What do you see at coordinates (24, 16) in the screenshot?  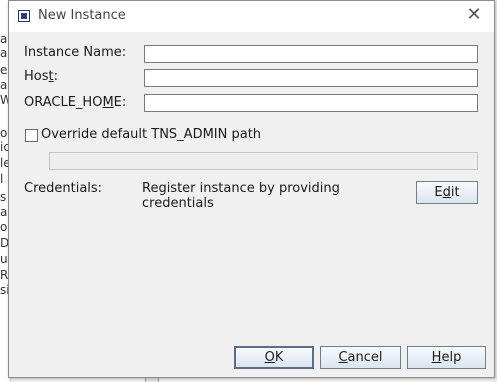 I see `app-icon` at bounding box center [24, 16].